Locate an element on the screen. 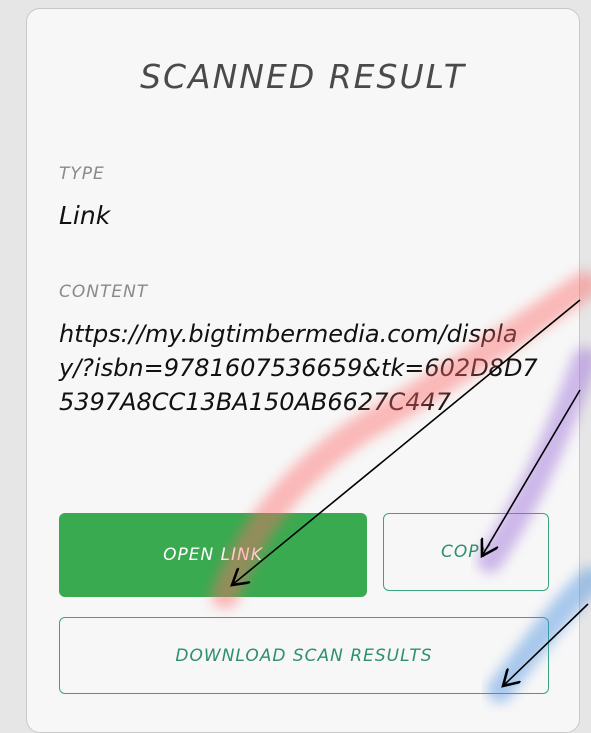 This screenshot has width=591, height=733. dialog-title: SCANNED RESULT is located at coordinates (303, 76).